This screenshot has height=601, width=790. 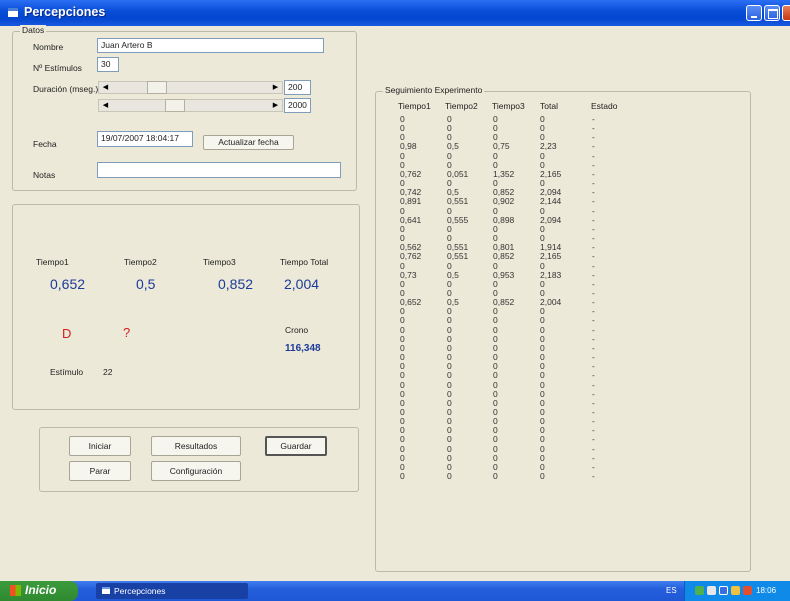 What do you see at coordinates (108, 64) in the screenshot?
I see `estimulos-input: 30` at bounding box center [108, 64].